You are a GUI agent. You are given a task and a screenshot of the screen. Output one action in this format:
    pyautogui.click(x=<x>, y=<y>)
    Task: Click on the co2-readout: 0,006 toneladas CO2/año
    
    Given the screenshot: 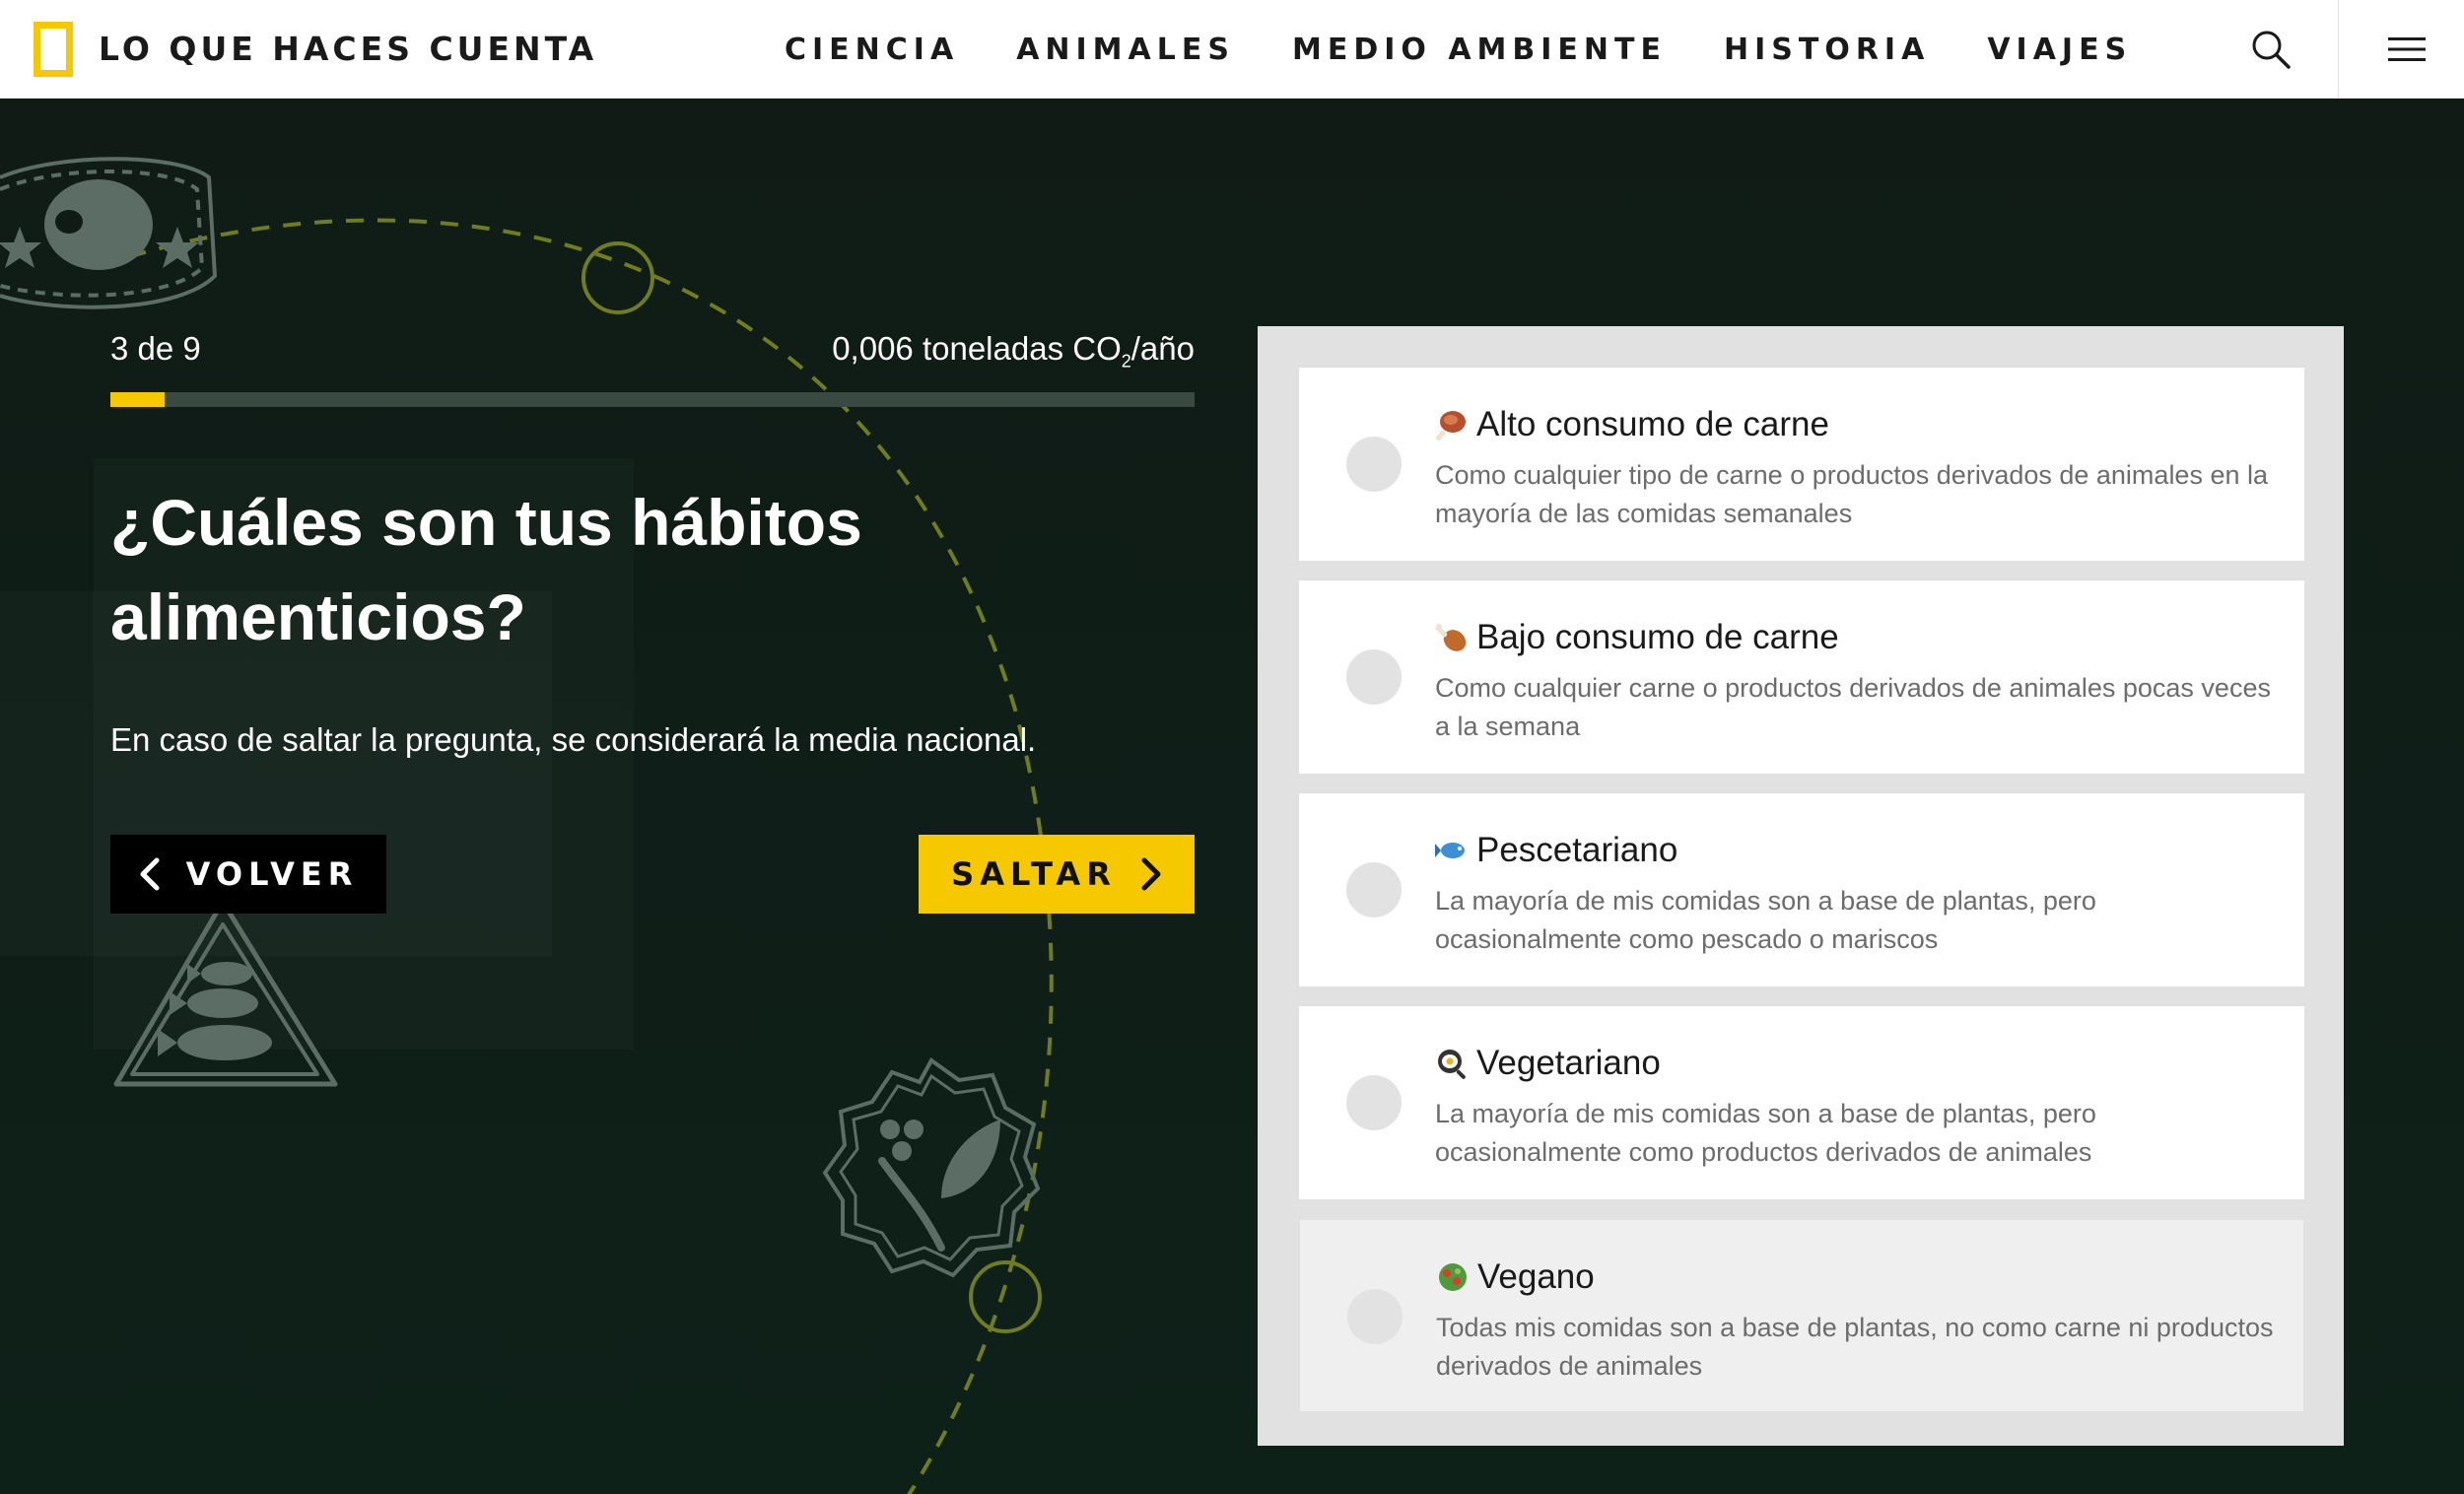 What is the action you would take?
    pyautogui.click(x=1013, y=351)
    